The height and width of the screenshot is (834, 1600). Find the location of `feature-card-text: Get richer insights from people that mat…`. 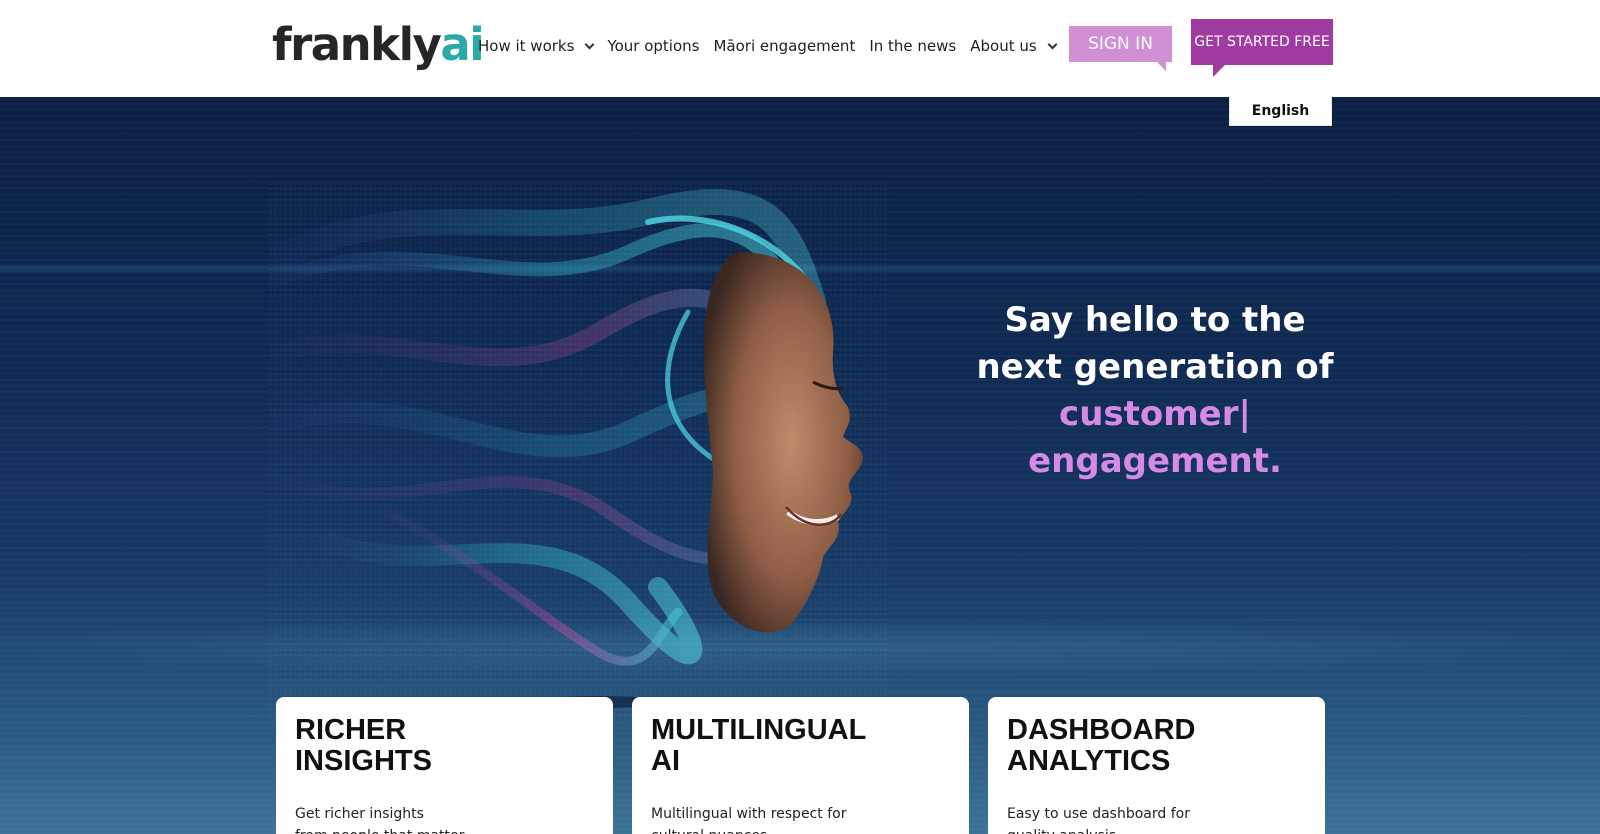

feature-card-text: Get richer insights from people that mat… is located at coordinates (379, 820).